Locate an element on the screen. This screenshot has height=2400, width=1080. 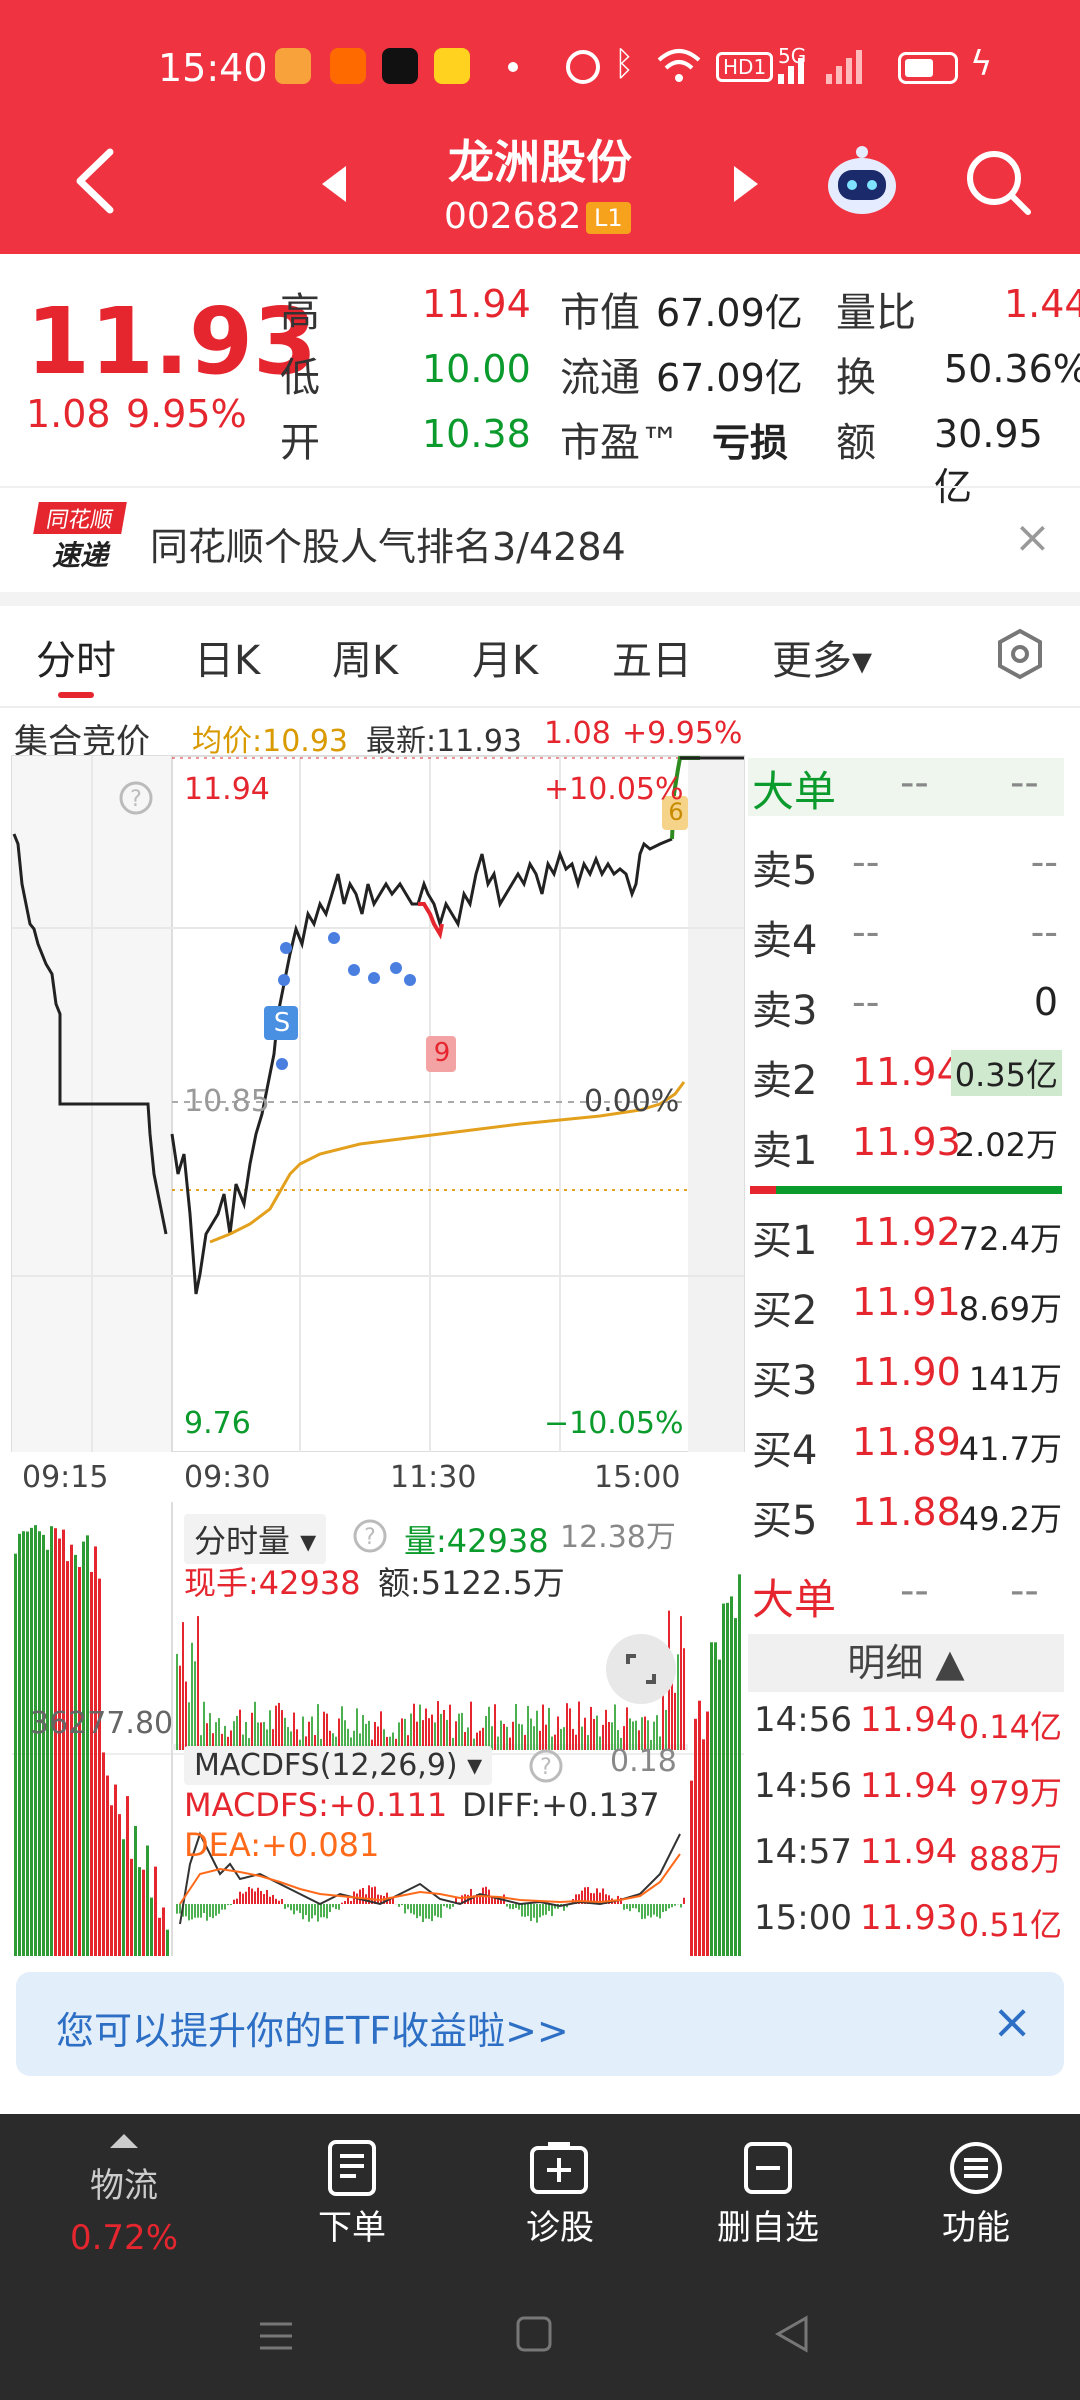
big-order-label: 大单 is located at coordinates (794, 791).